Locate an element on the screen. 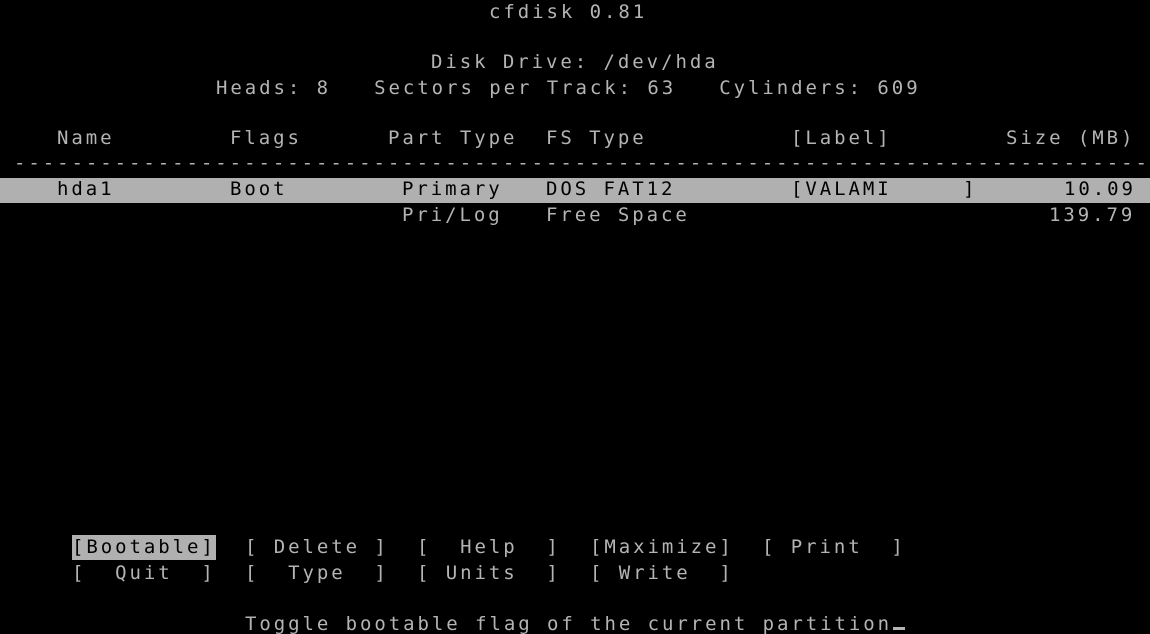 The width and height of the screenshot is (1150, 634). header-flags: Flags is located at coordinates (266, 138).